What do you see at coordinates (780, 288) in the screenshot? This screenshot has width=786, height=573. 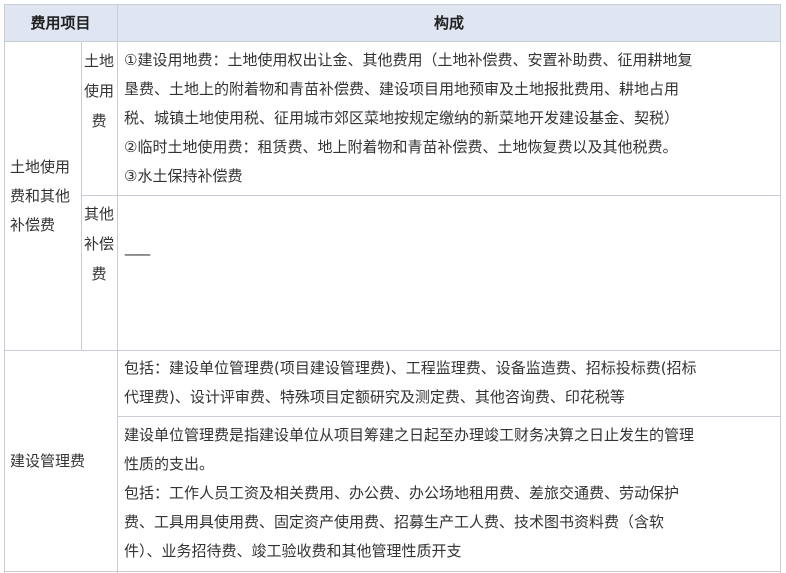 I see `border-right` at bounding box center [780, 288].